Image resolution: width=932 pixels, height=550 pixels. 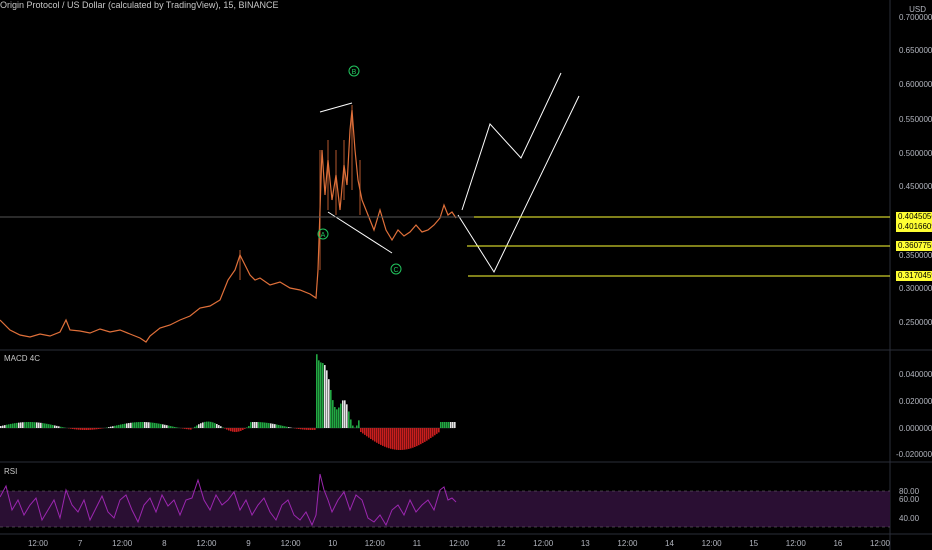 What do you see at coordinates (914, 276) in the screenshot?
I see `level-tag: 0.31704593` at bounding box center [914, 276].